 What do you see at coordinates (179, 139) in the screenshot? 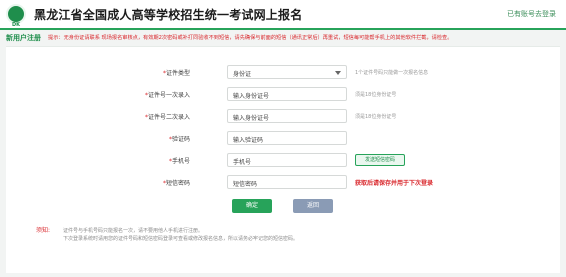
I see `captcha-label: *验证码` at bounding box center [179, 139].